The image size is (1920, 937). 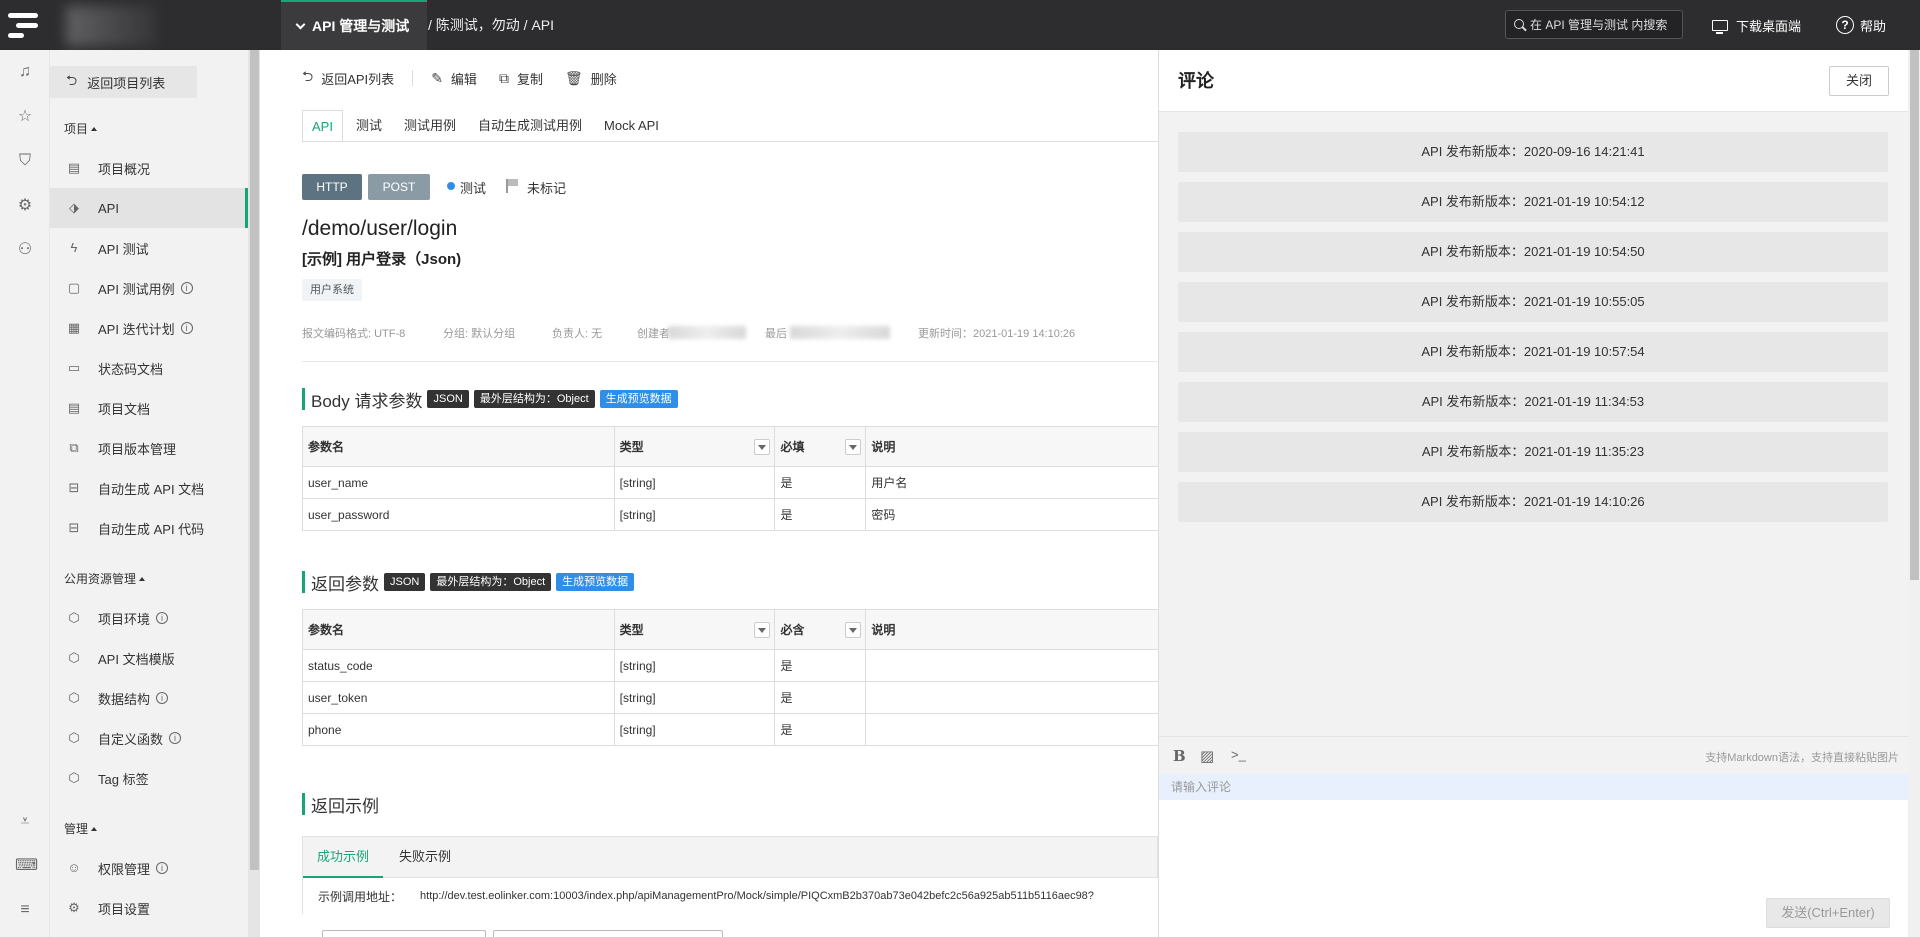 I want to click on pencil-icon: ✎, so click(x=437, y=77).